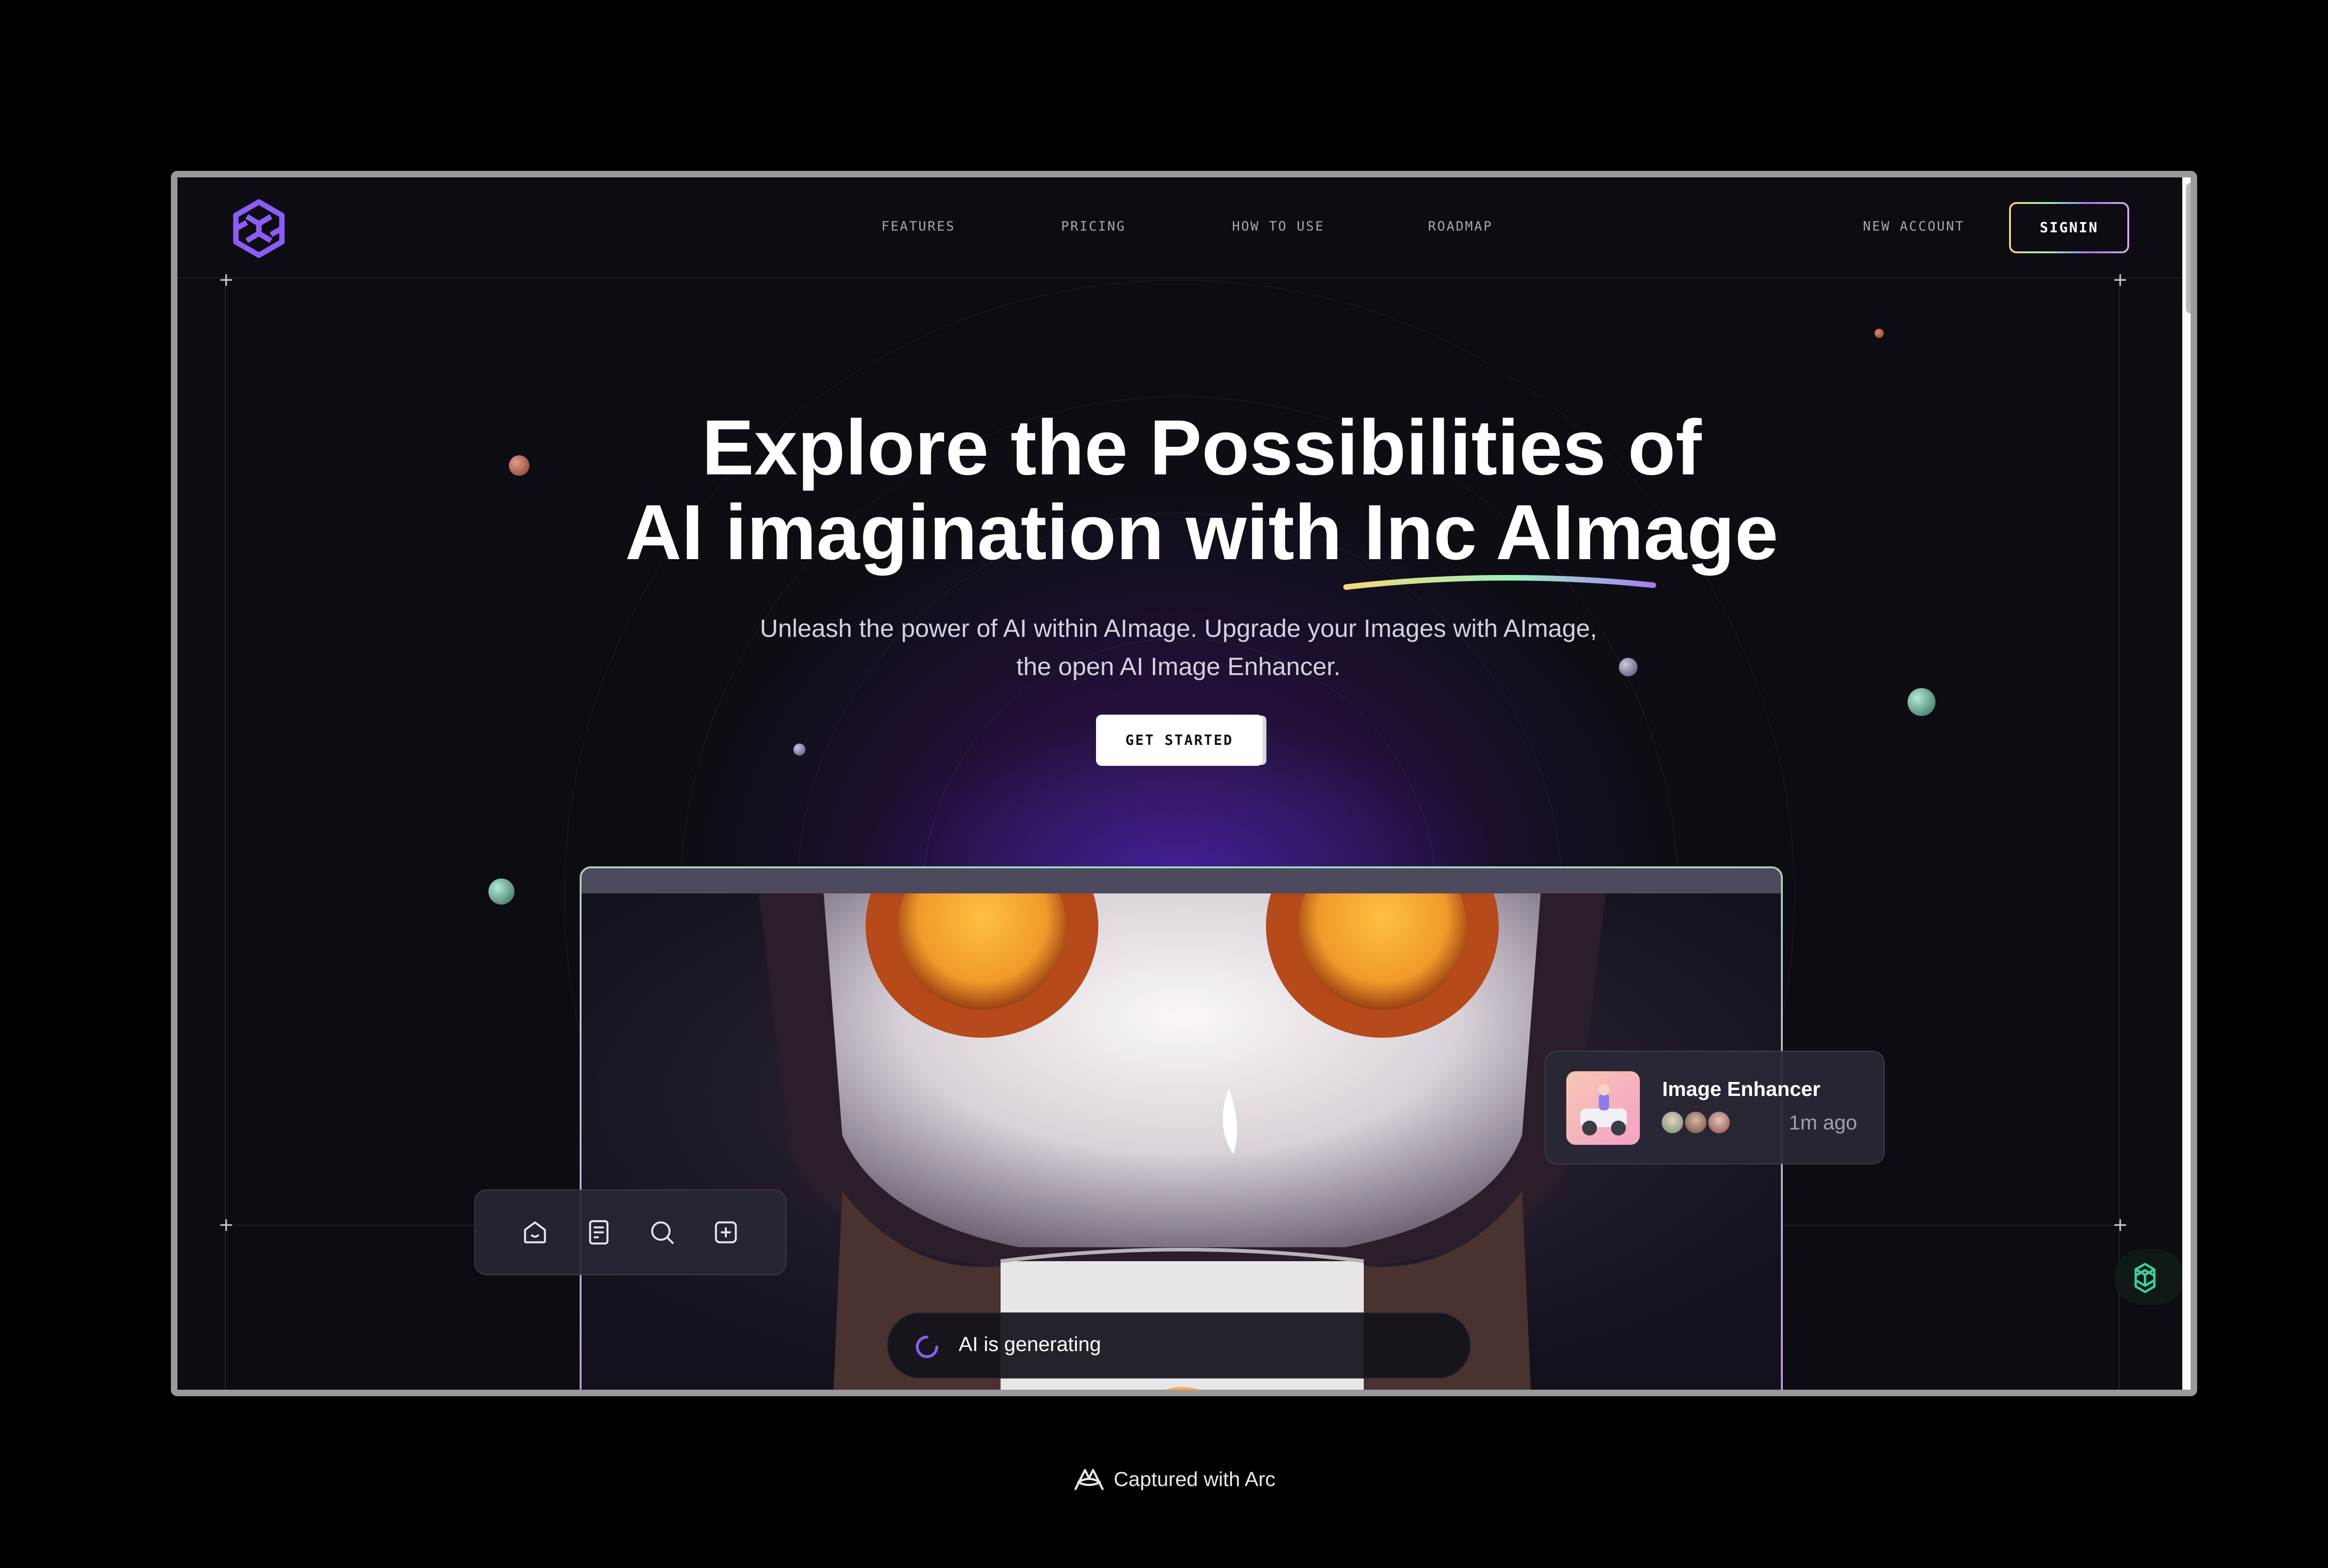 The image size is (2328, 1568). What do you see at coordinates (1030, 1344) in the screenshot?
I see `generation-status-text: AI is generating` at bounding box center [1030, 1344].